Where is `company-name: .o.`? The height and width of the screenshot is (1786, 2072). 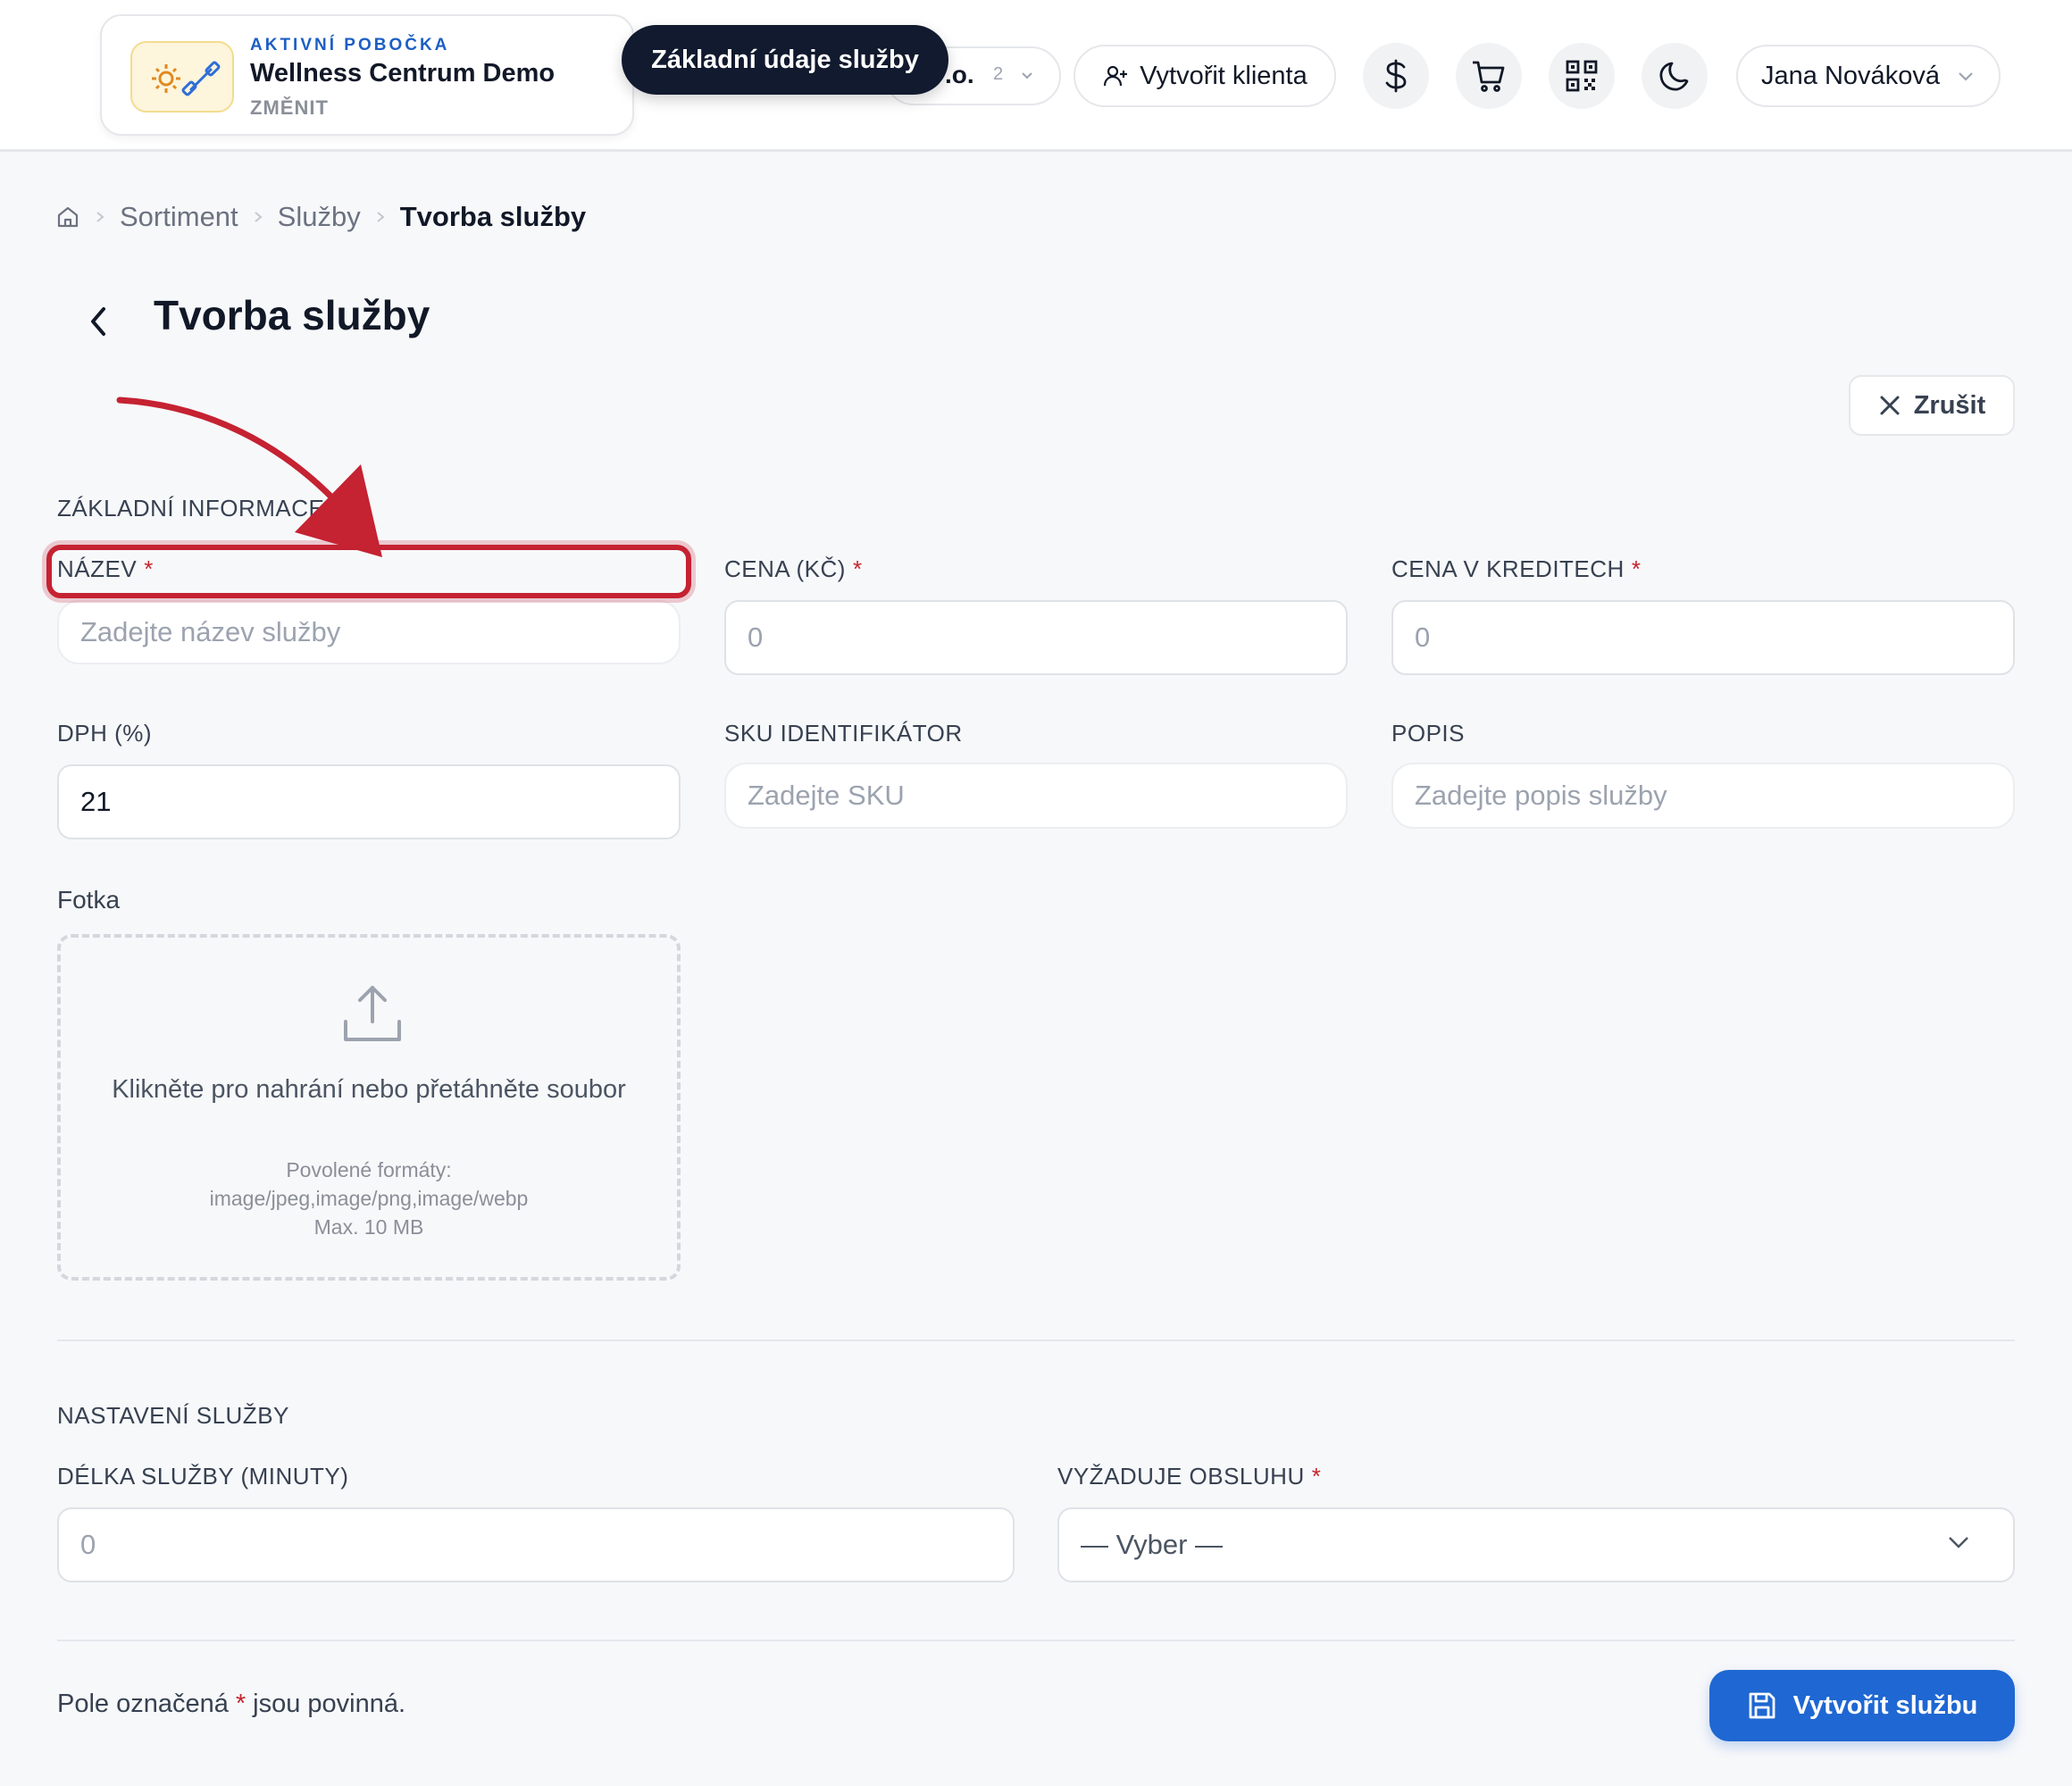 company-name: .o. is located at coordinates (959, 74).